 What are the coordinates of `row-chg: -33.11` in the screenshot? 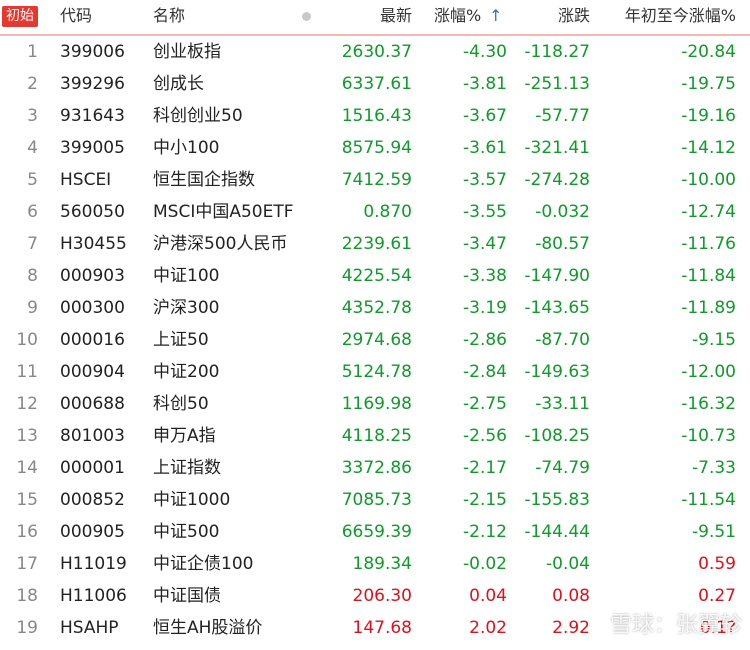 It's located at (562, 404).